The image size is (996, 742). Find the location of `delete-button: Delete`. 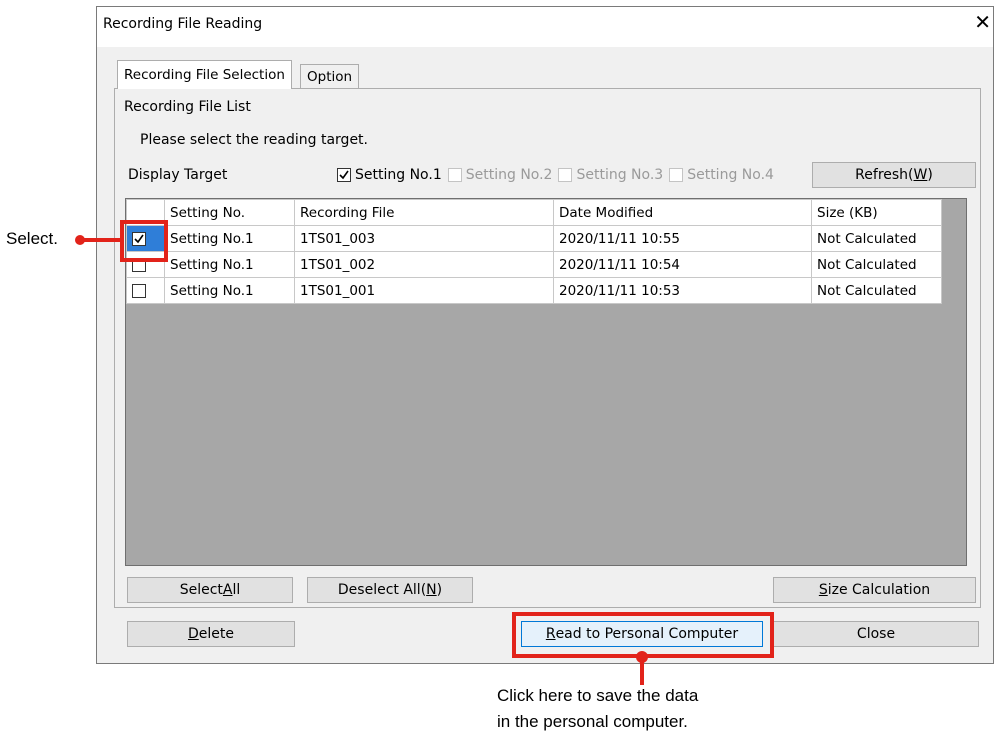

delete-button: Delete is located at coordinates (211, 634).